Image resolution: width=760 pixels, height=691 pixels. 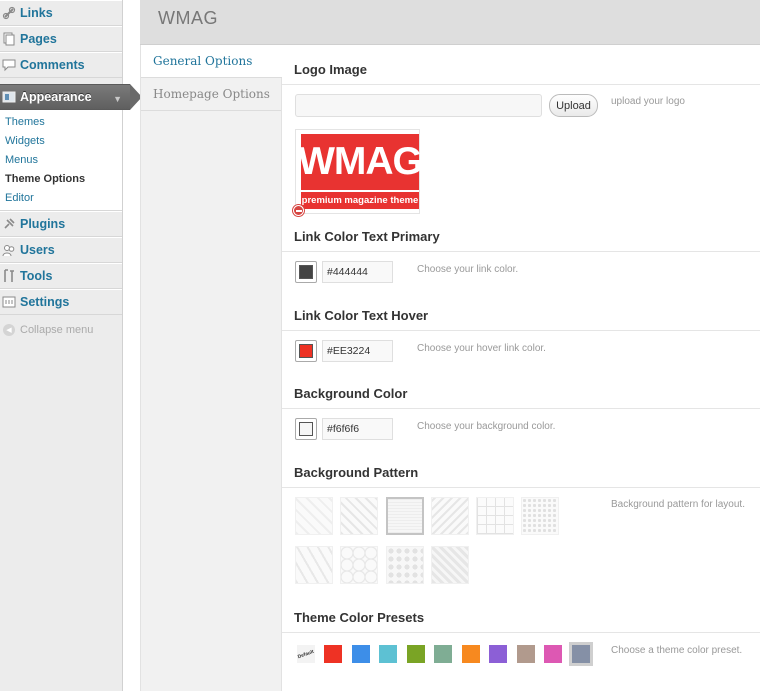 What do you see at coordinates (9, 276) in the screenshot?
I see `tools-icon` at bounding box center [9, 276].